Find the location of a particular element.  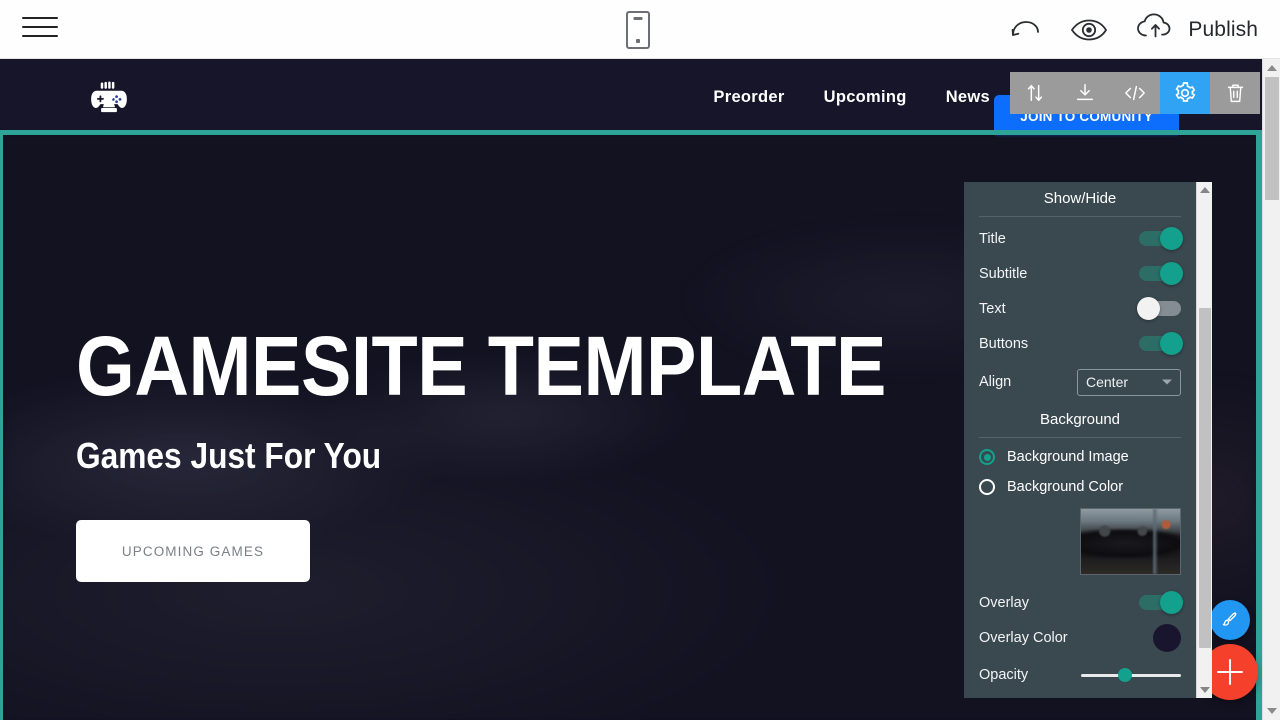

setting-row-overlay-color: Overlay Color is located at coordinates (1080, 637).